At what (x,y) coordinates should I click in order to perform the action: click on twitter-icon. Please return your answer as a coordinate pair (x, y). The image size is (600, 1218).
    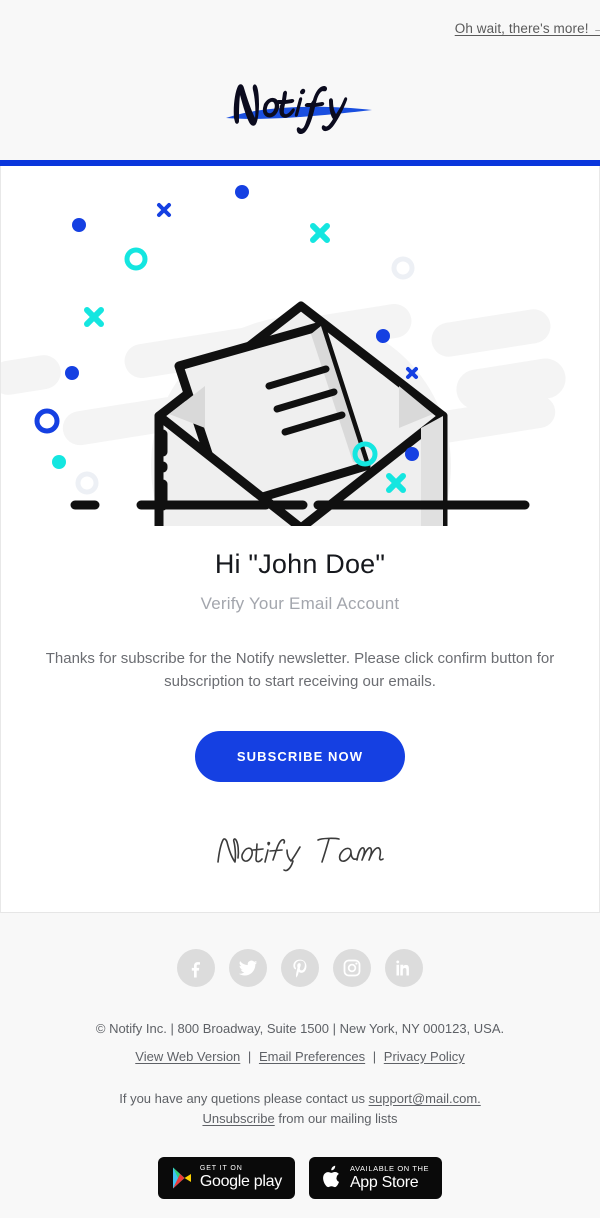
    Looking at the image, I should click on (248, 968).